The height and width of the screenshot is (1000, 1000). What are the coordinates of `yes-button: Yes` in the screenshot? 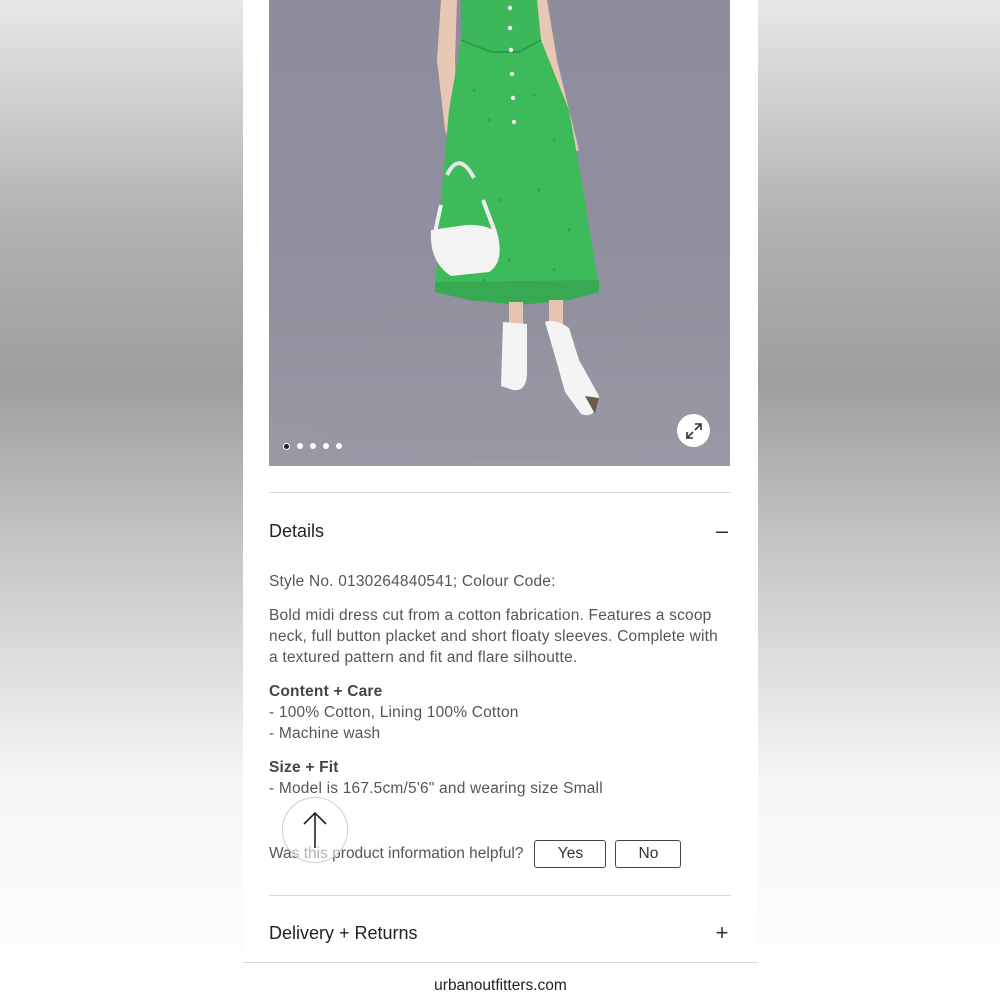 It's located at (570, 854).